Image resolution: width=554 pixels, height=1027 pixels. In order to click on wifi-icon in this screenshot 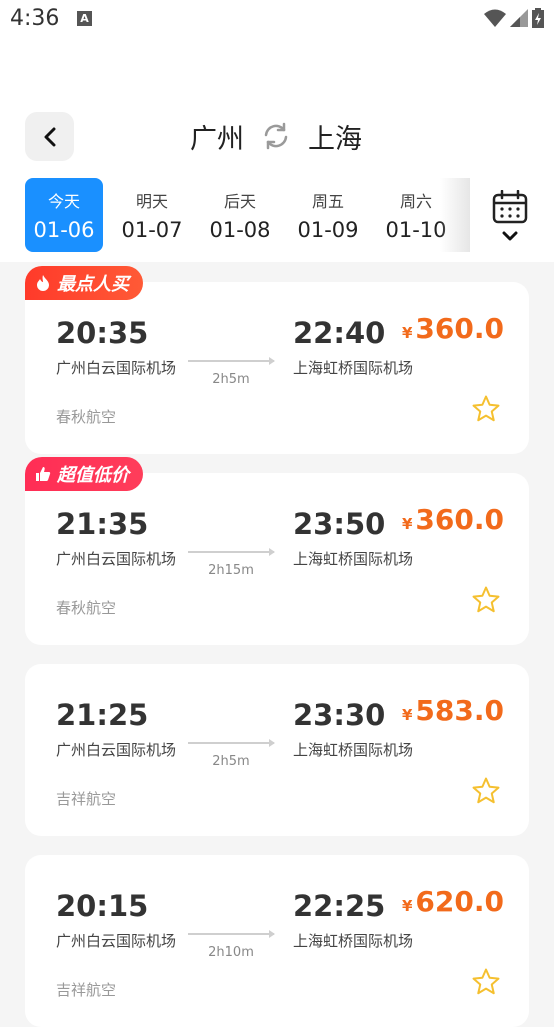, I will do `click(495, 18)`.